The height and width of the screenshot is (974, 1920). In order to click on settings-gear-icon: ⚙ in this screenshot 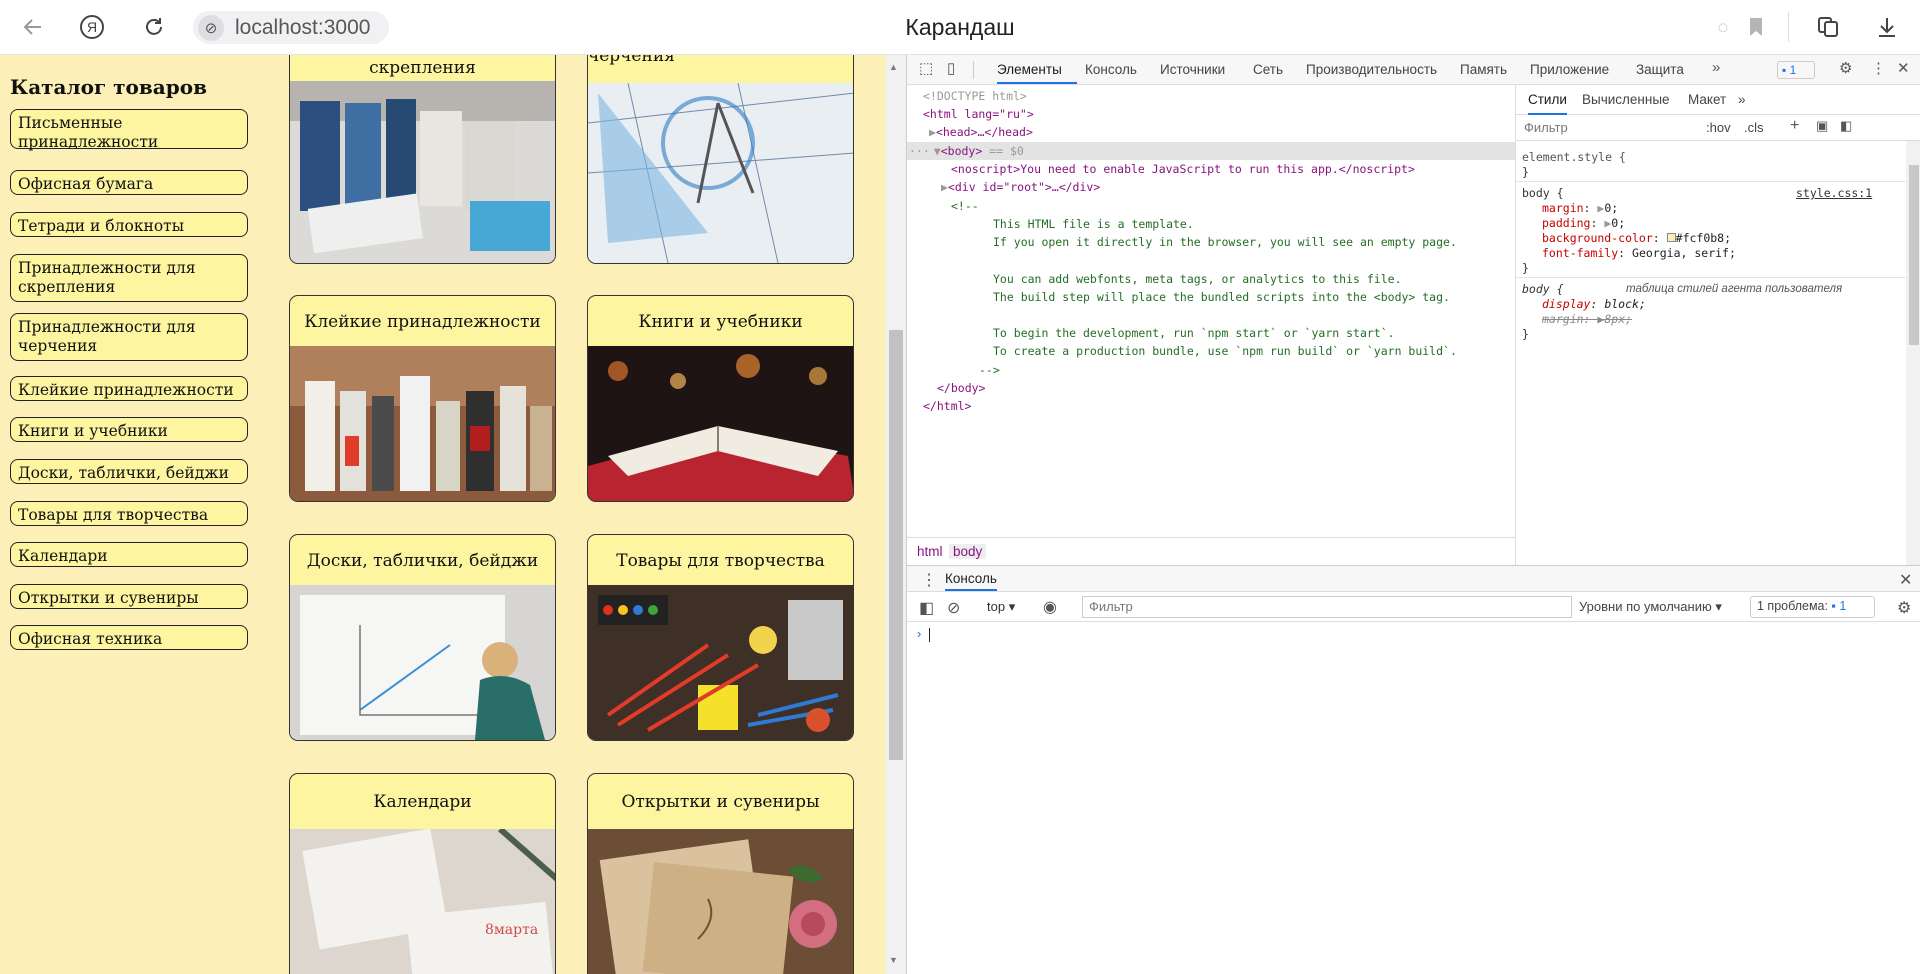, I will do `click(1845, 68)`.